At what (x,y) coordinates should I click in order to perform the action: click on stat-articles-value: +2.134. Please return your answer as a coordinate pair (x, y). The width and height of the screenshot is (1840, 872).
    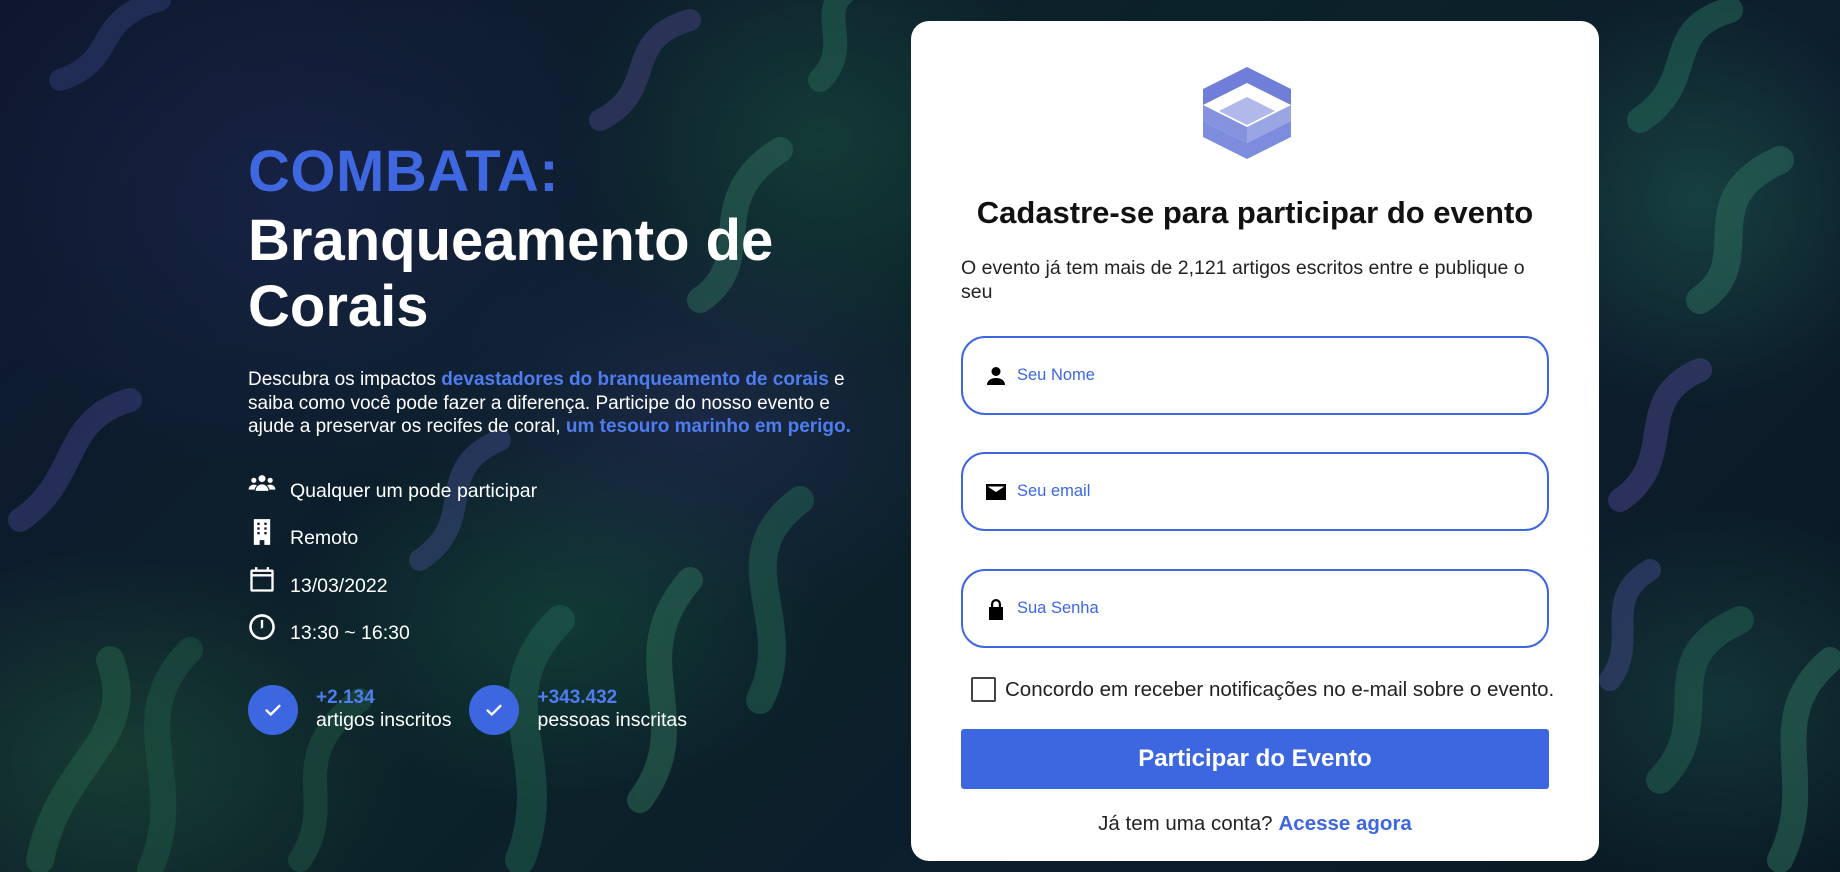
    Looking at the image, I should click on (345, 697).